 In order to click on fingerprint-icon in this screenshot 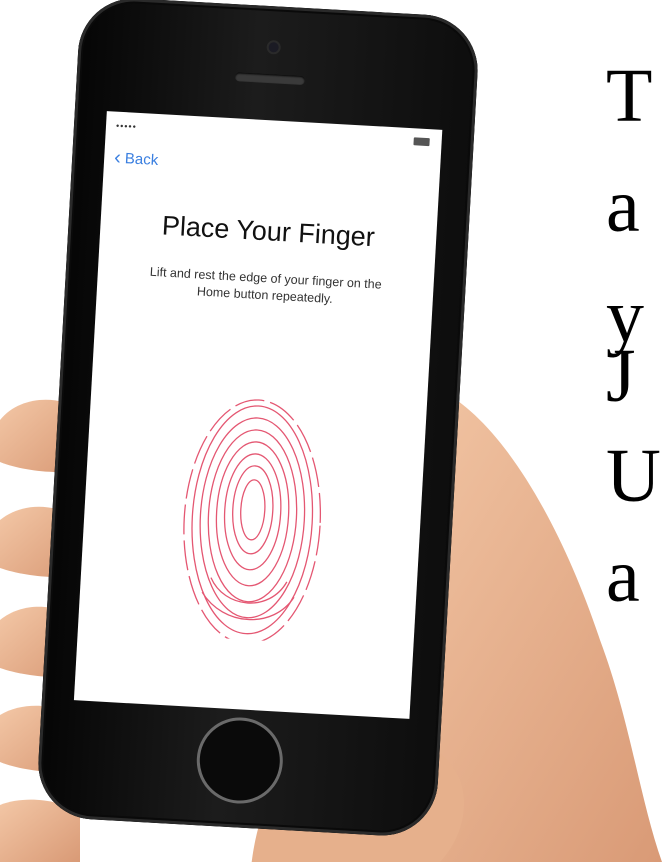, I will do `click(252, 522)`.